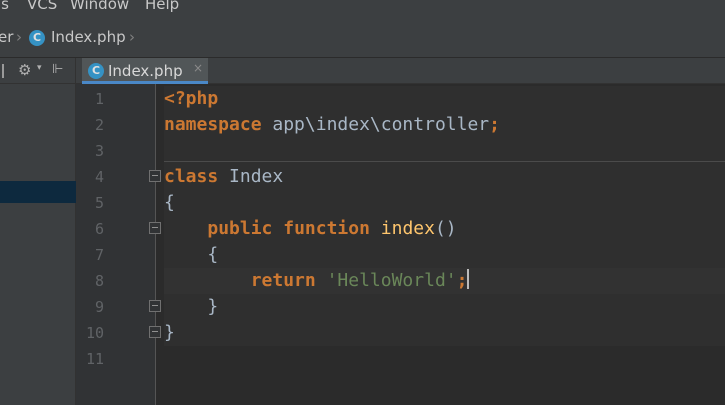 This screenshot has height=405, width=725. Describe the element at coordinates (99, 203) in the screenshot. I see `line-number: 5` at that location.